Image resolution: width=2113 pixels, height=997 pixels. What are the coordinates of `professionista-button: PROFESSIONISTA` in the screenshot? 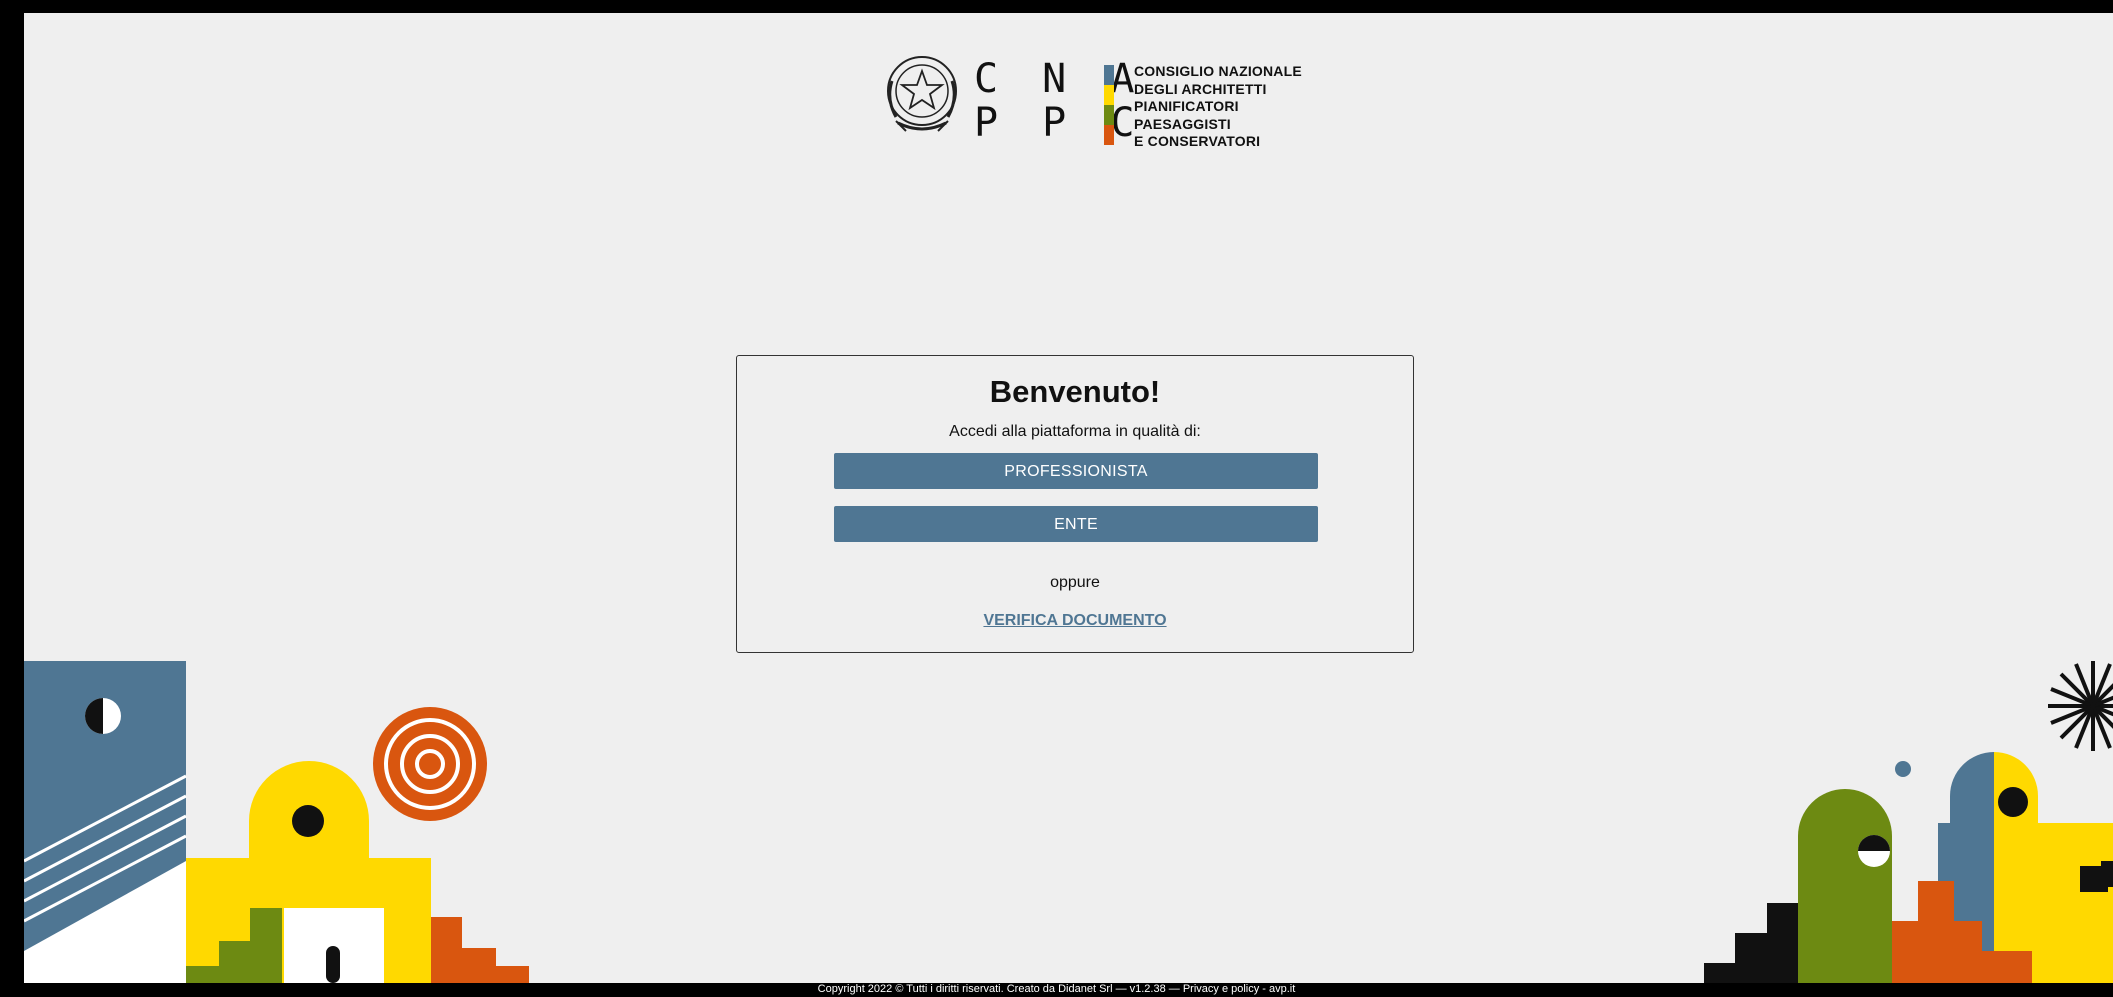 It's located at (1076, 471).